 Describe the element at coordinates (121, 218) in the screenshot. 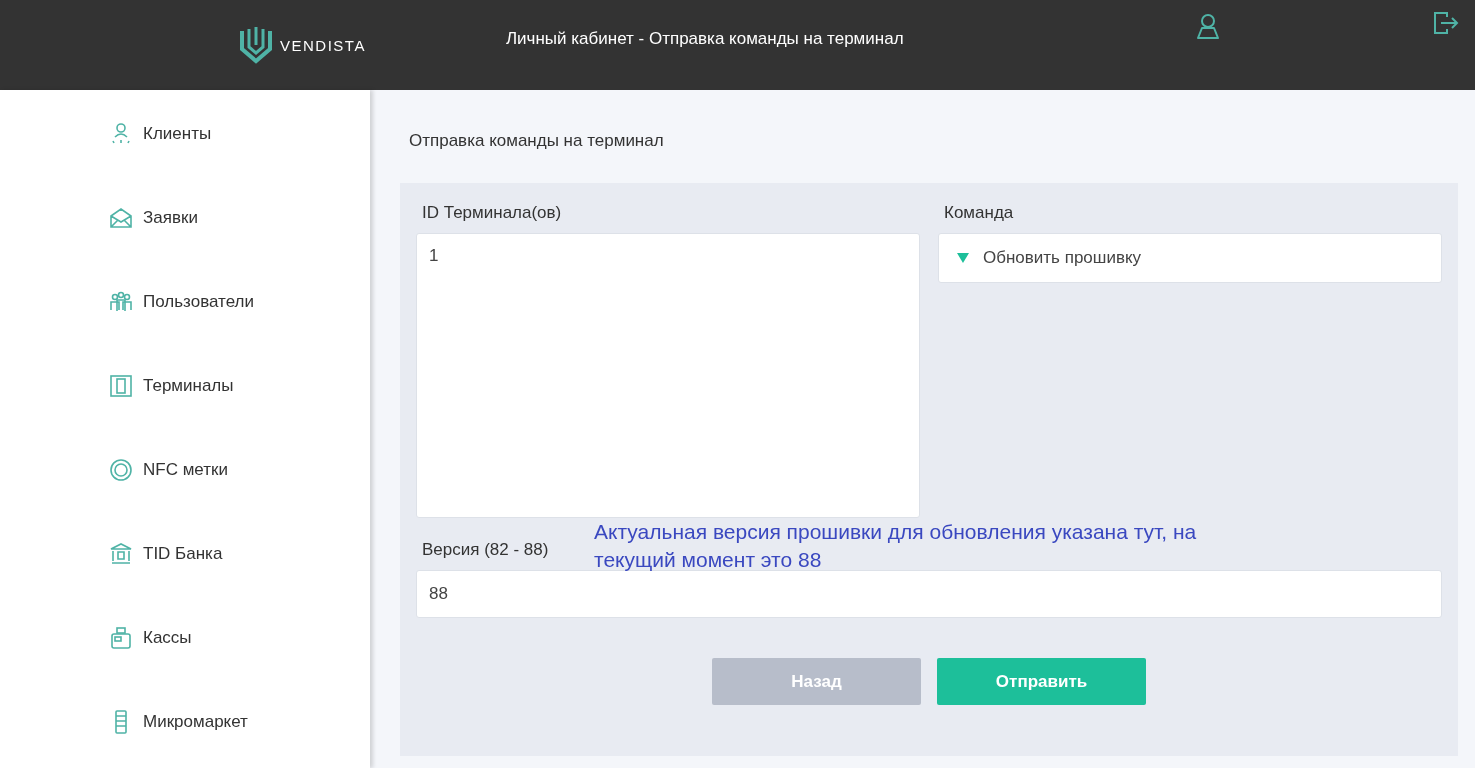

I see `envelope-icon` at that location.